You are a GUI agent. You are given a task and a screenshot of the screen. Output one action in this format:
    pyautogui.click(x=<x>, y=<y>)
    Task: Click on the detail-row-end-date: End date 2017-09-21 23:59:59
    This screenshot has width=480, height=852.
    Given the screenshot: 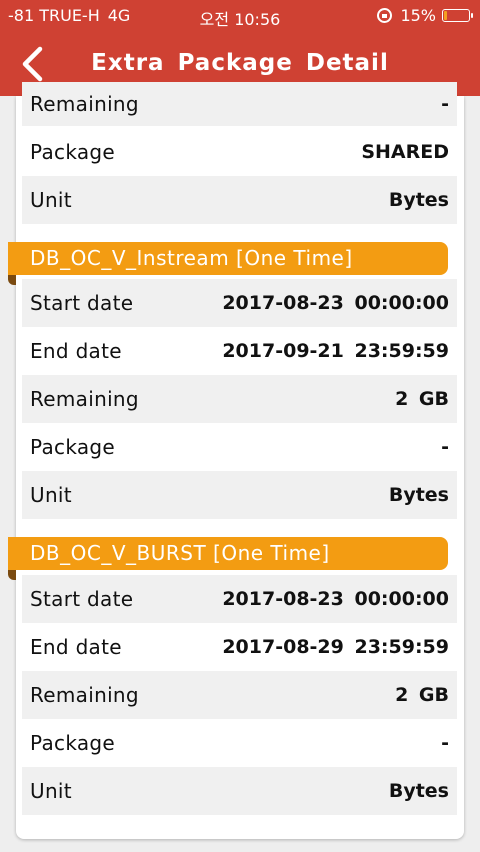 What is the action you would take?
    pyautogui.click(x=239, y=351)
    